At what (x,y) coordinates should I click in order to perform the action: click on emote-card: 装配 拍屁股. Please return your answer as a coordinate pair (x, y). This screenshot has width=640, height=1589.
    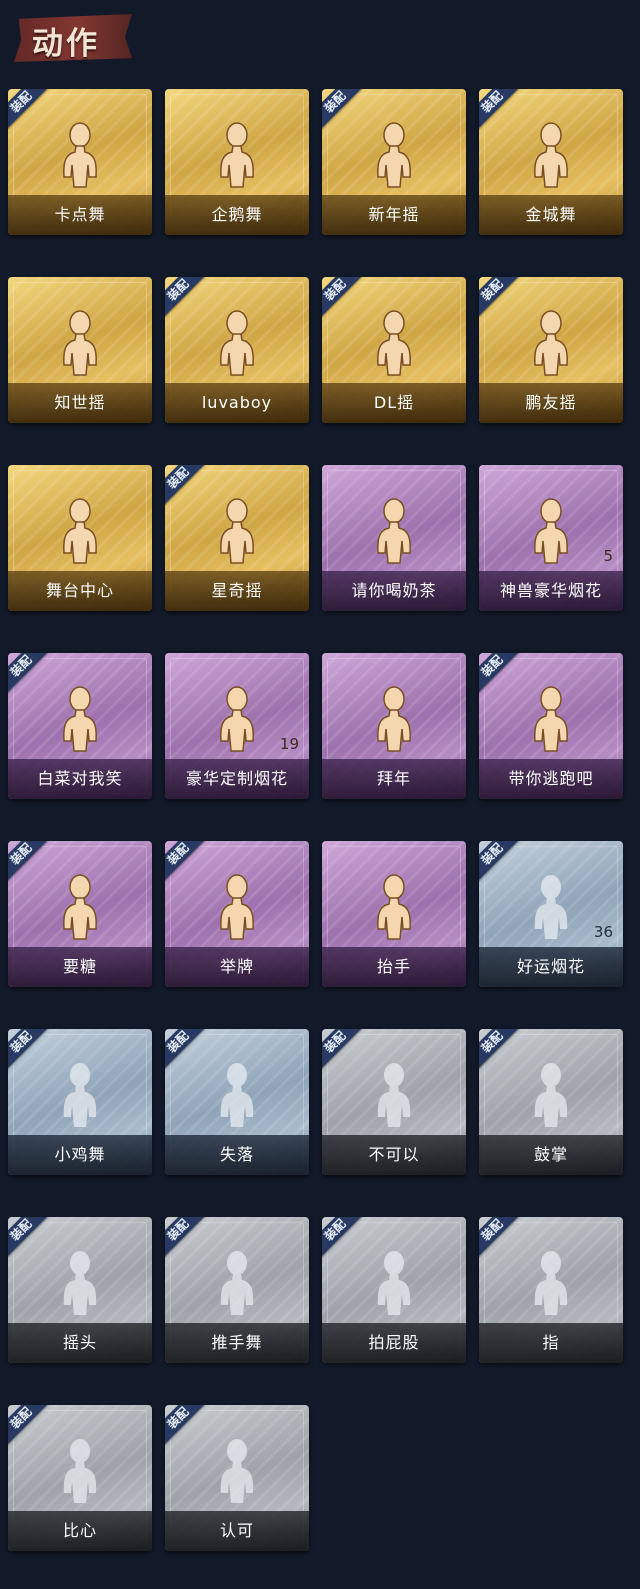
    Looking at the image, I should click on (394, 1290).